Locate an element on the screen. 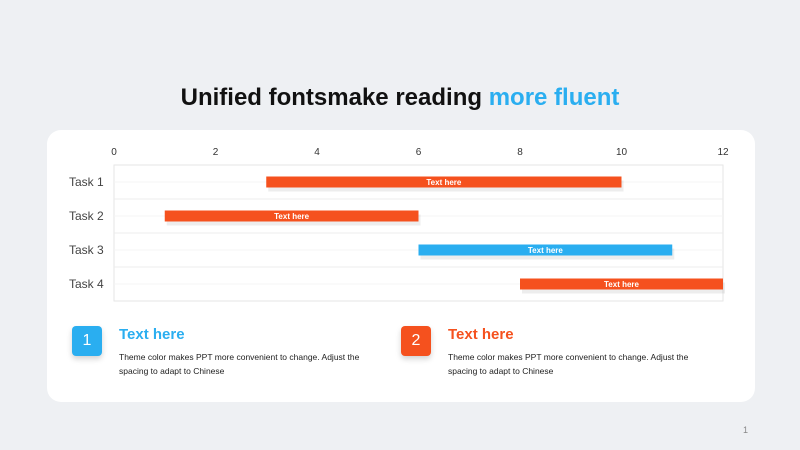 This screenshot has width=800, height=450. x-tick-label: 0 is located at coordinates (114, 152).